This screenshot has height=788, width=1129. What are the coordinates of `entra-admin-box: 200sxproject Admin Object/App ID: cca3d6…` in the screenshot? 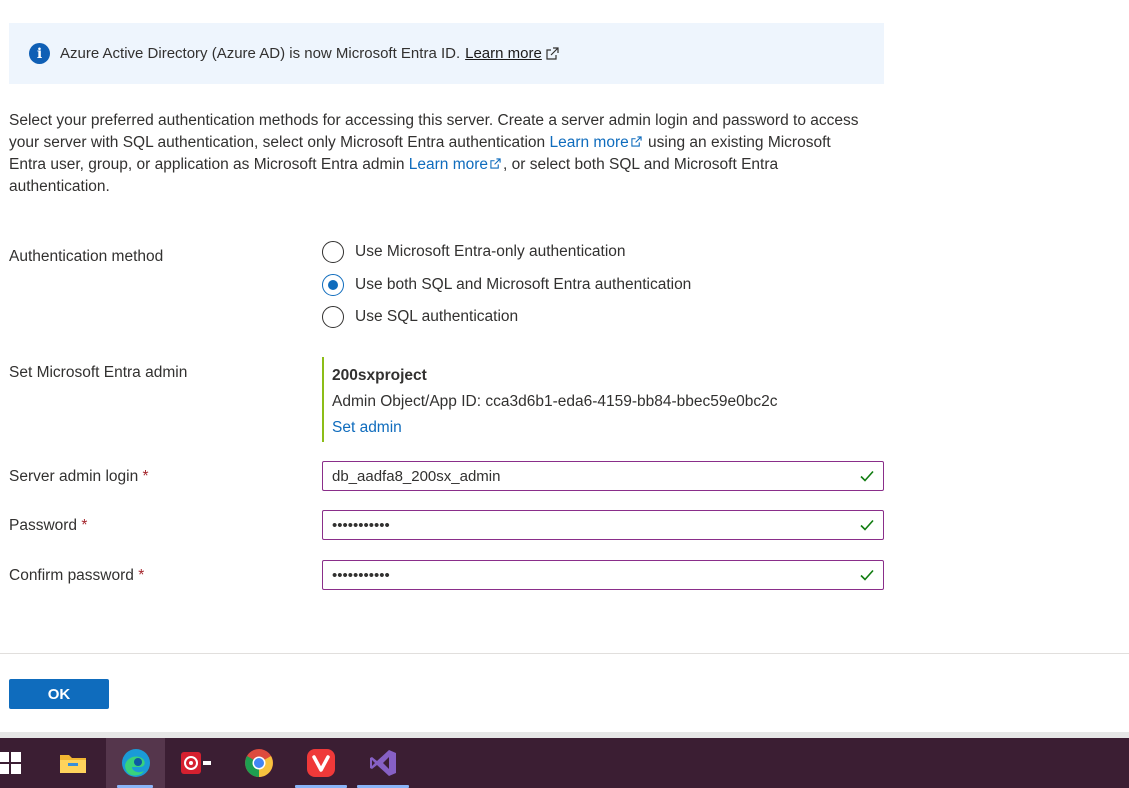 It's located at (550, 399).